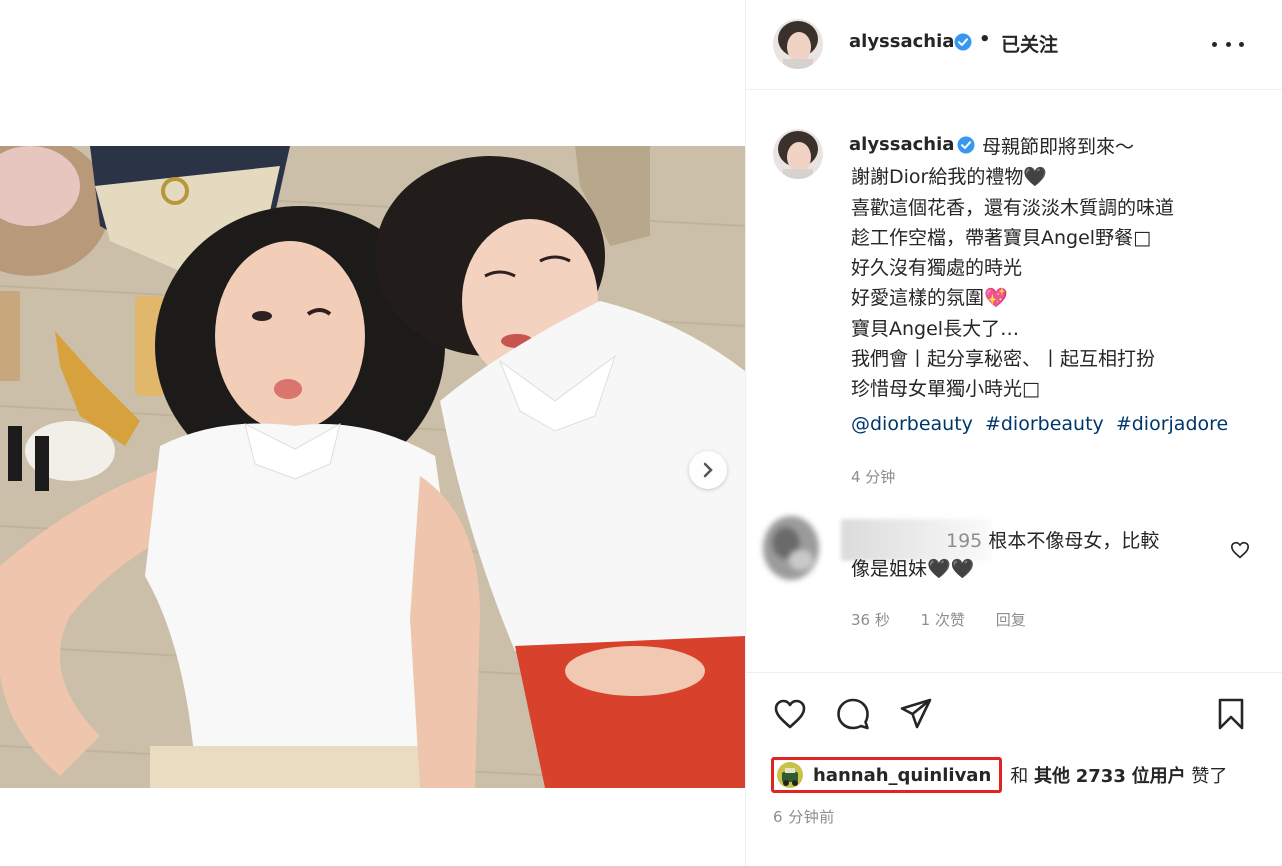 Image resolution: width=1282 pixels, height=866 pixels. I want to click on likes-rest-text: 和 其他 2733 位用户 赞了, so click(1118, 775).